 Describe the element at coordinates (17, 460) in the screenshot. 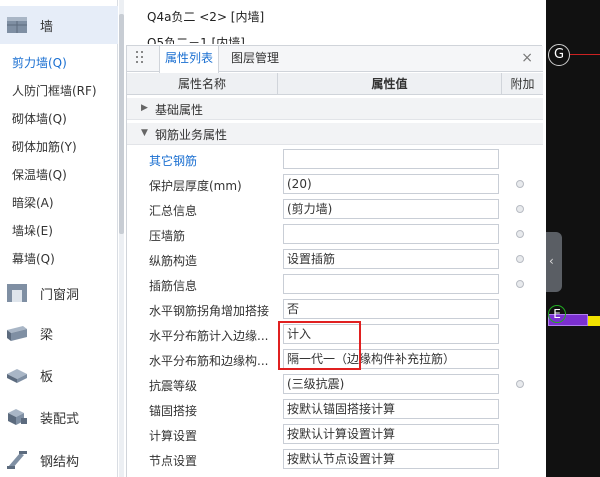

I see `steel-structure-icon` at that location.